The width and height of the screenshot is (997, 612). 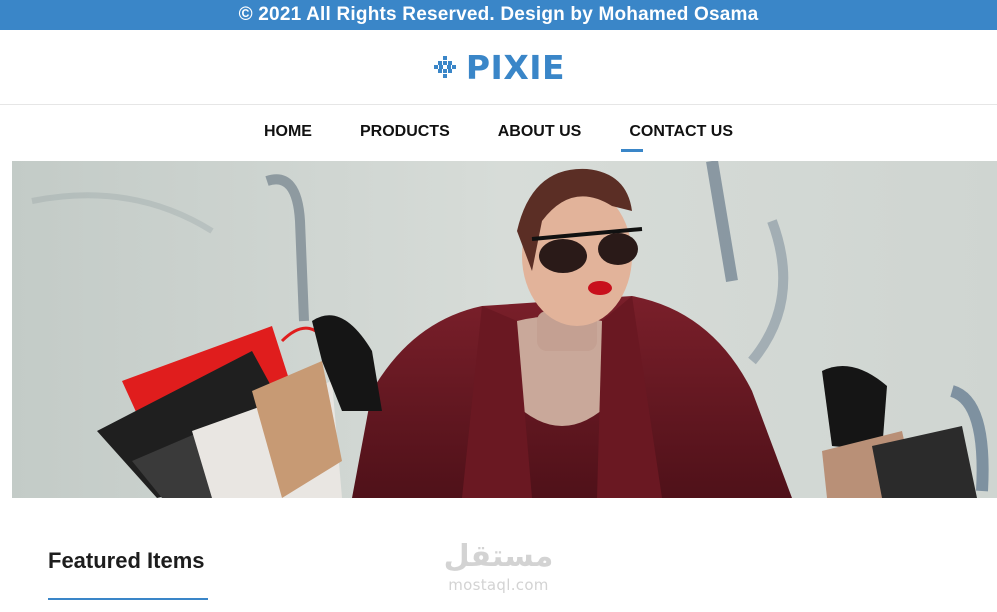 I want to click on brand-name: PIXIE, so click(x=515, y=67).